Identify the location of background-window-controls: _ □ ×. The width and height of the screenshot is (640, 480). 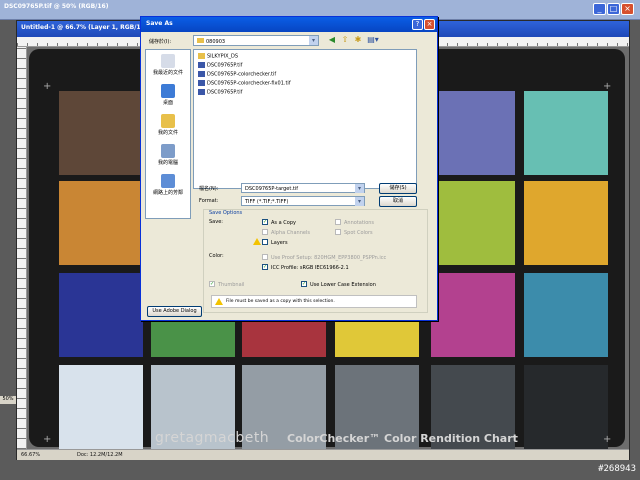
(613, 9).